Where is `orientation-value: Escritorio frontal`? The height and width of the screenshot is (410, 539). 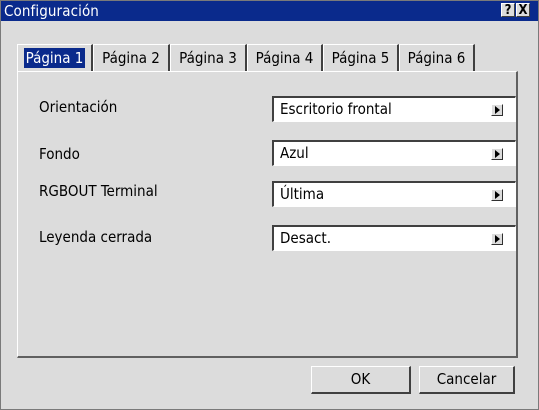
orientation-value: Escritorio frontal is located at coordinates (336, 109).